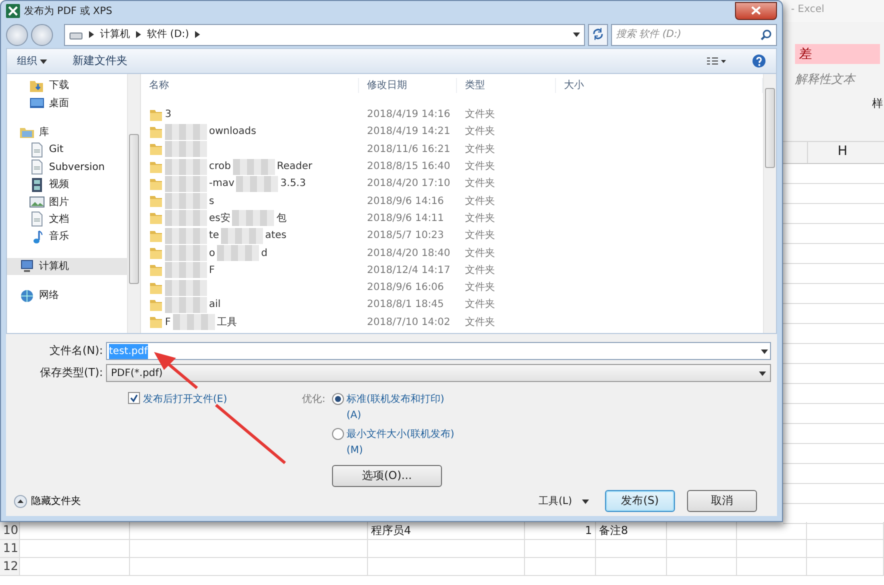 The width and height of the screenshot is (884, 585). What do you see at coordinates (837, 54) in the screenshot?
I see `cell-style-option: 差` at bounding box center [837, 54].